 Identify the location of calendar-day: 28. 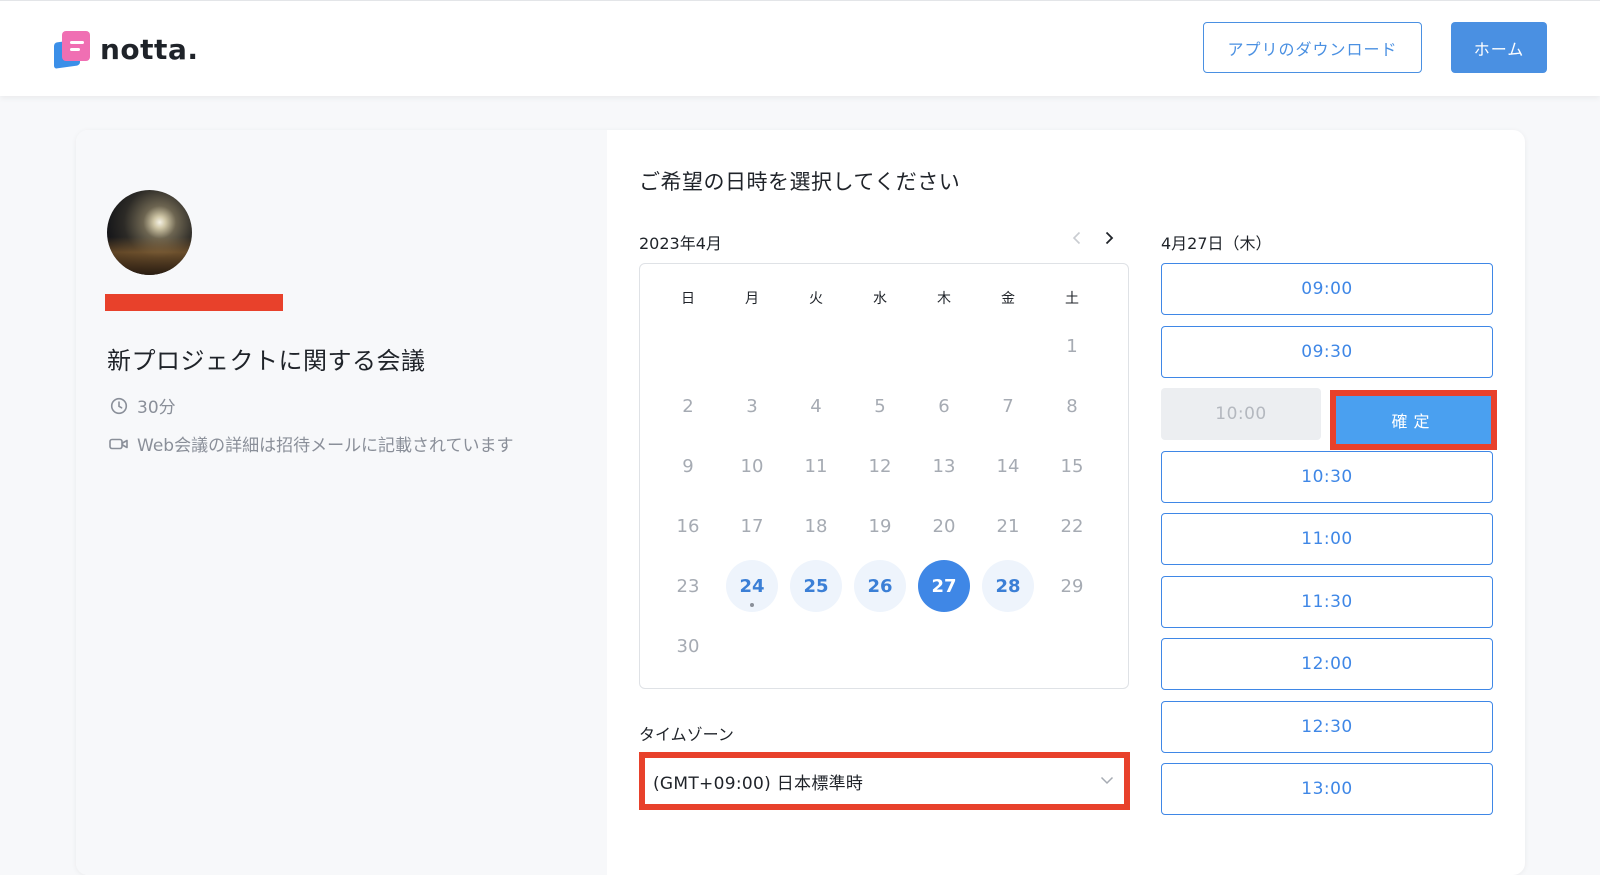
(1008, 586).